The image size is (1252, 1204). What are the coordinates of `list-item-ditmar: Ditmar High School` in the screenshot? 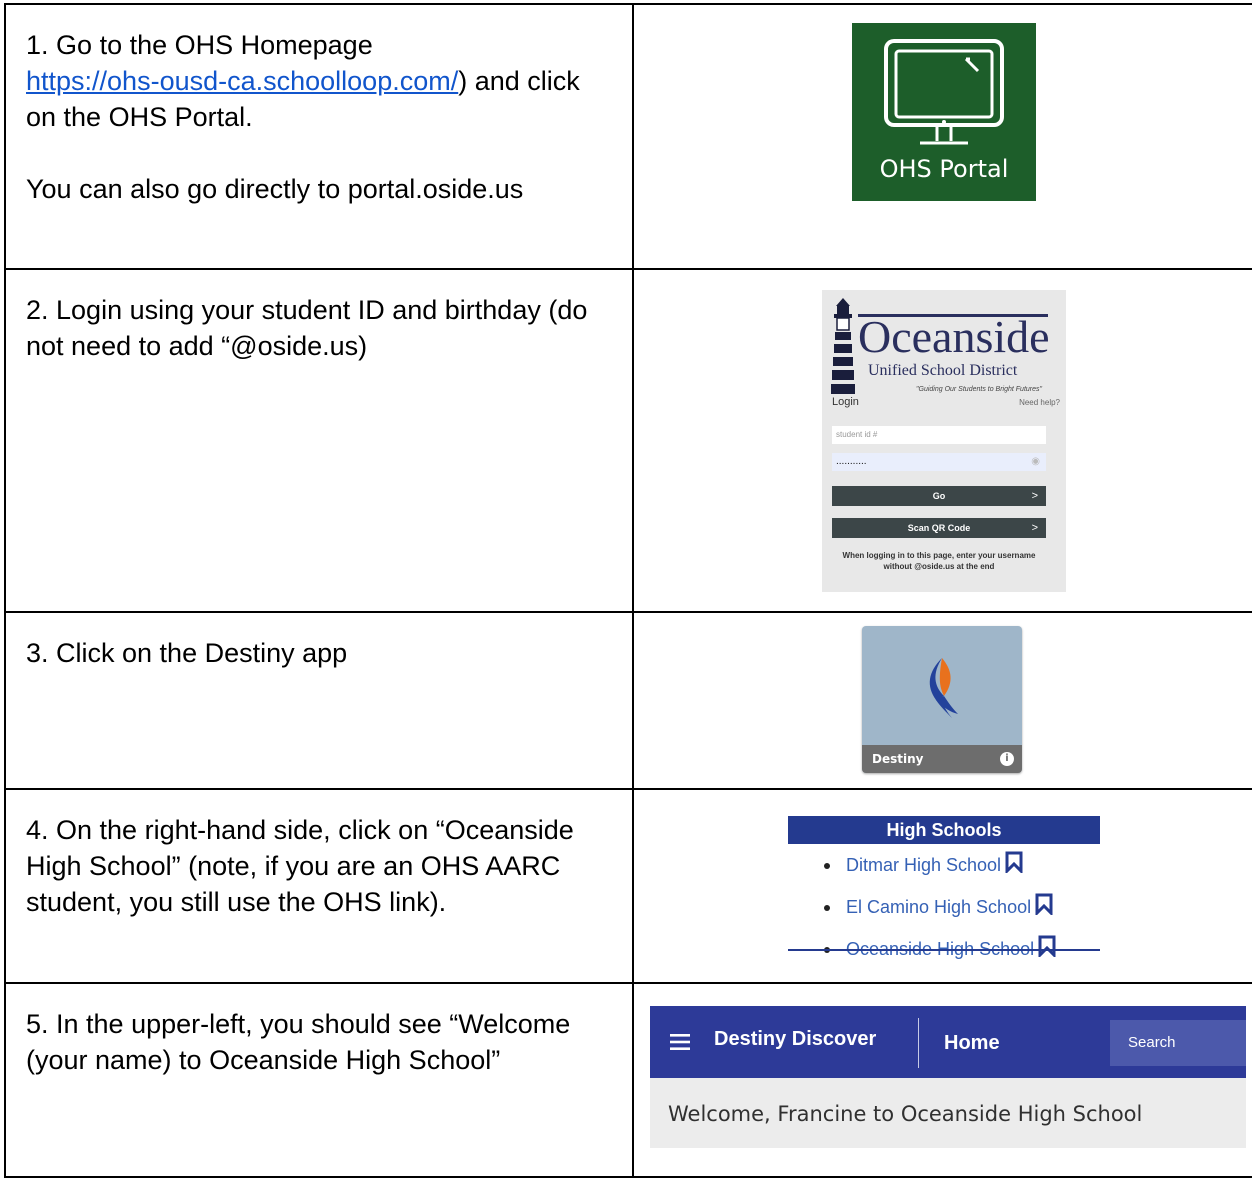 It's located at (944, 865).